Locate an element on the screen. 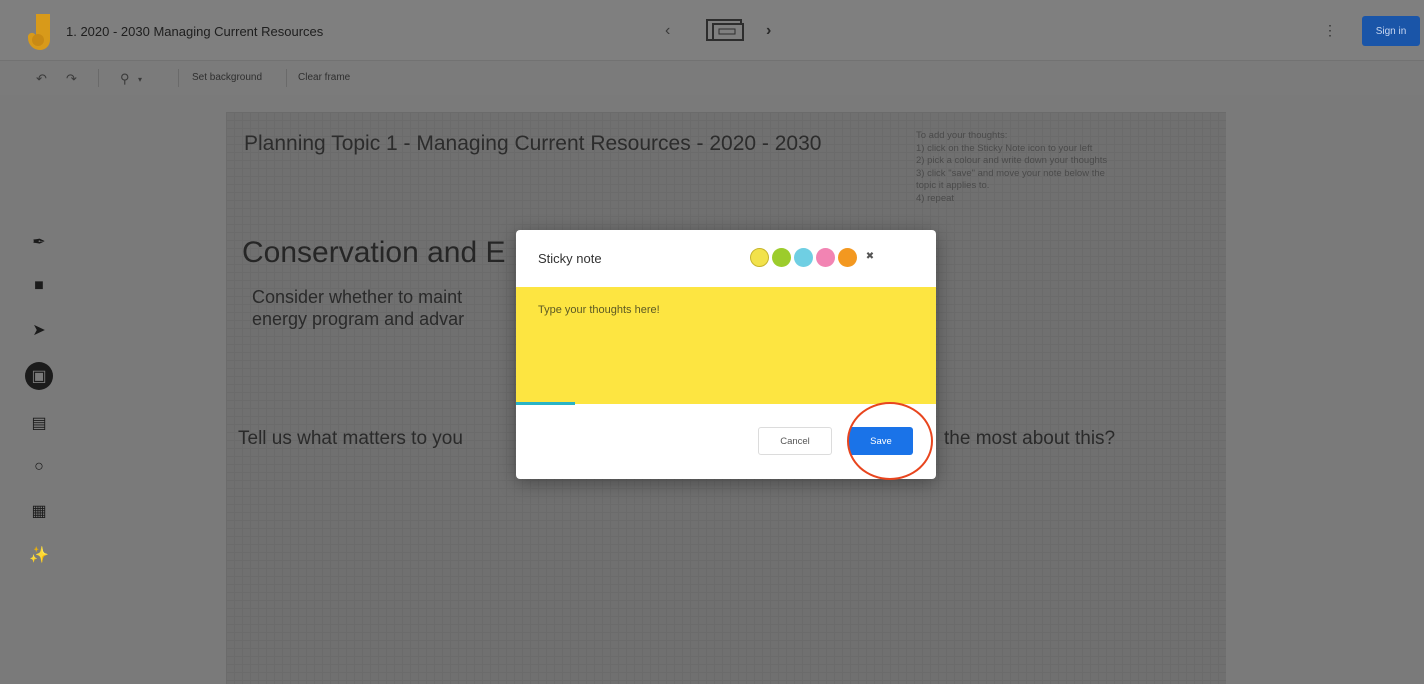 Image resolution: width=1424 pixels, height=684 pixels. note-text-input is located at coordinates (726, 345).